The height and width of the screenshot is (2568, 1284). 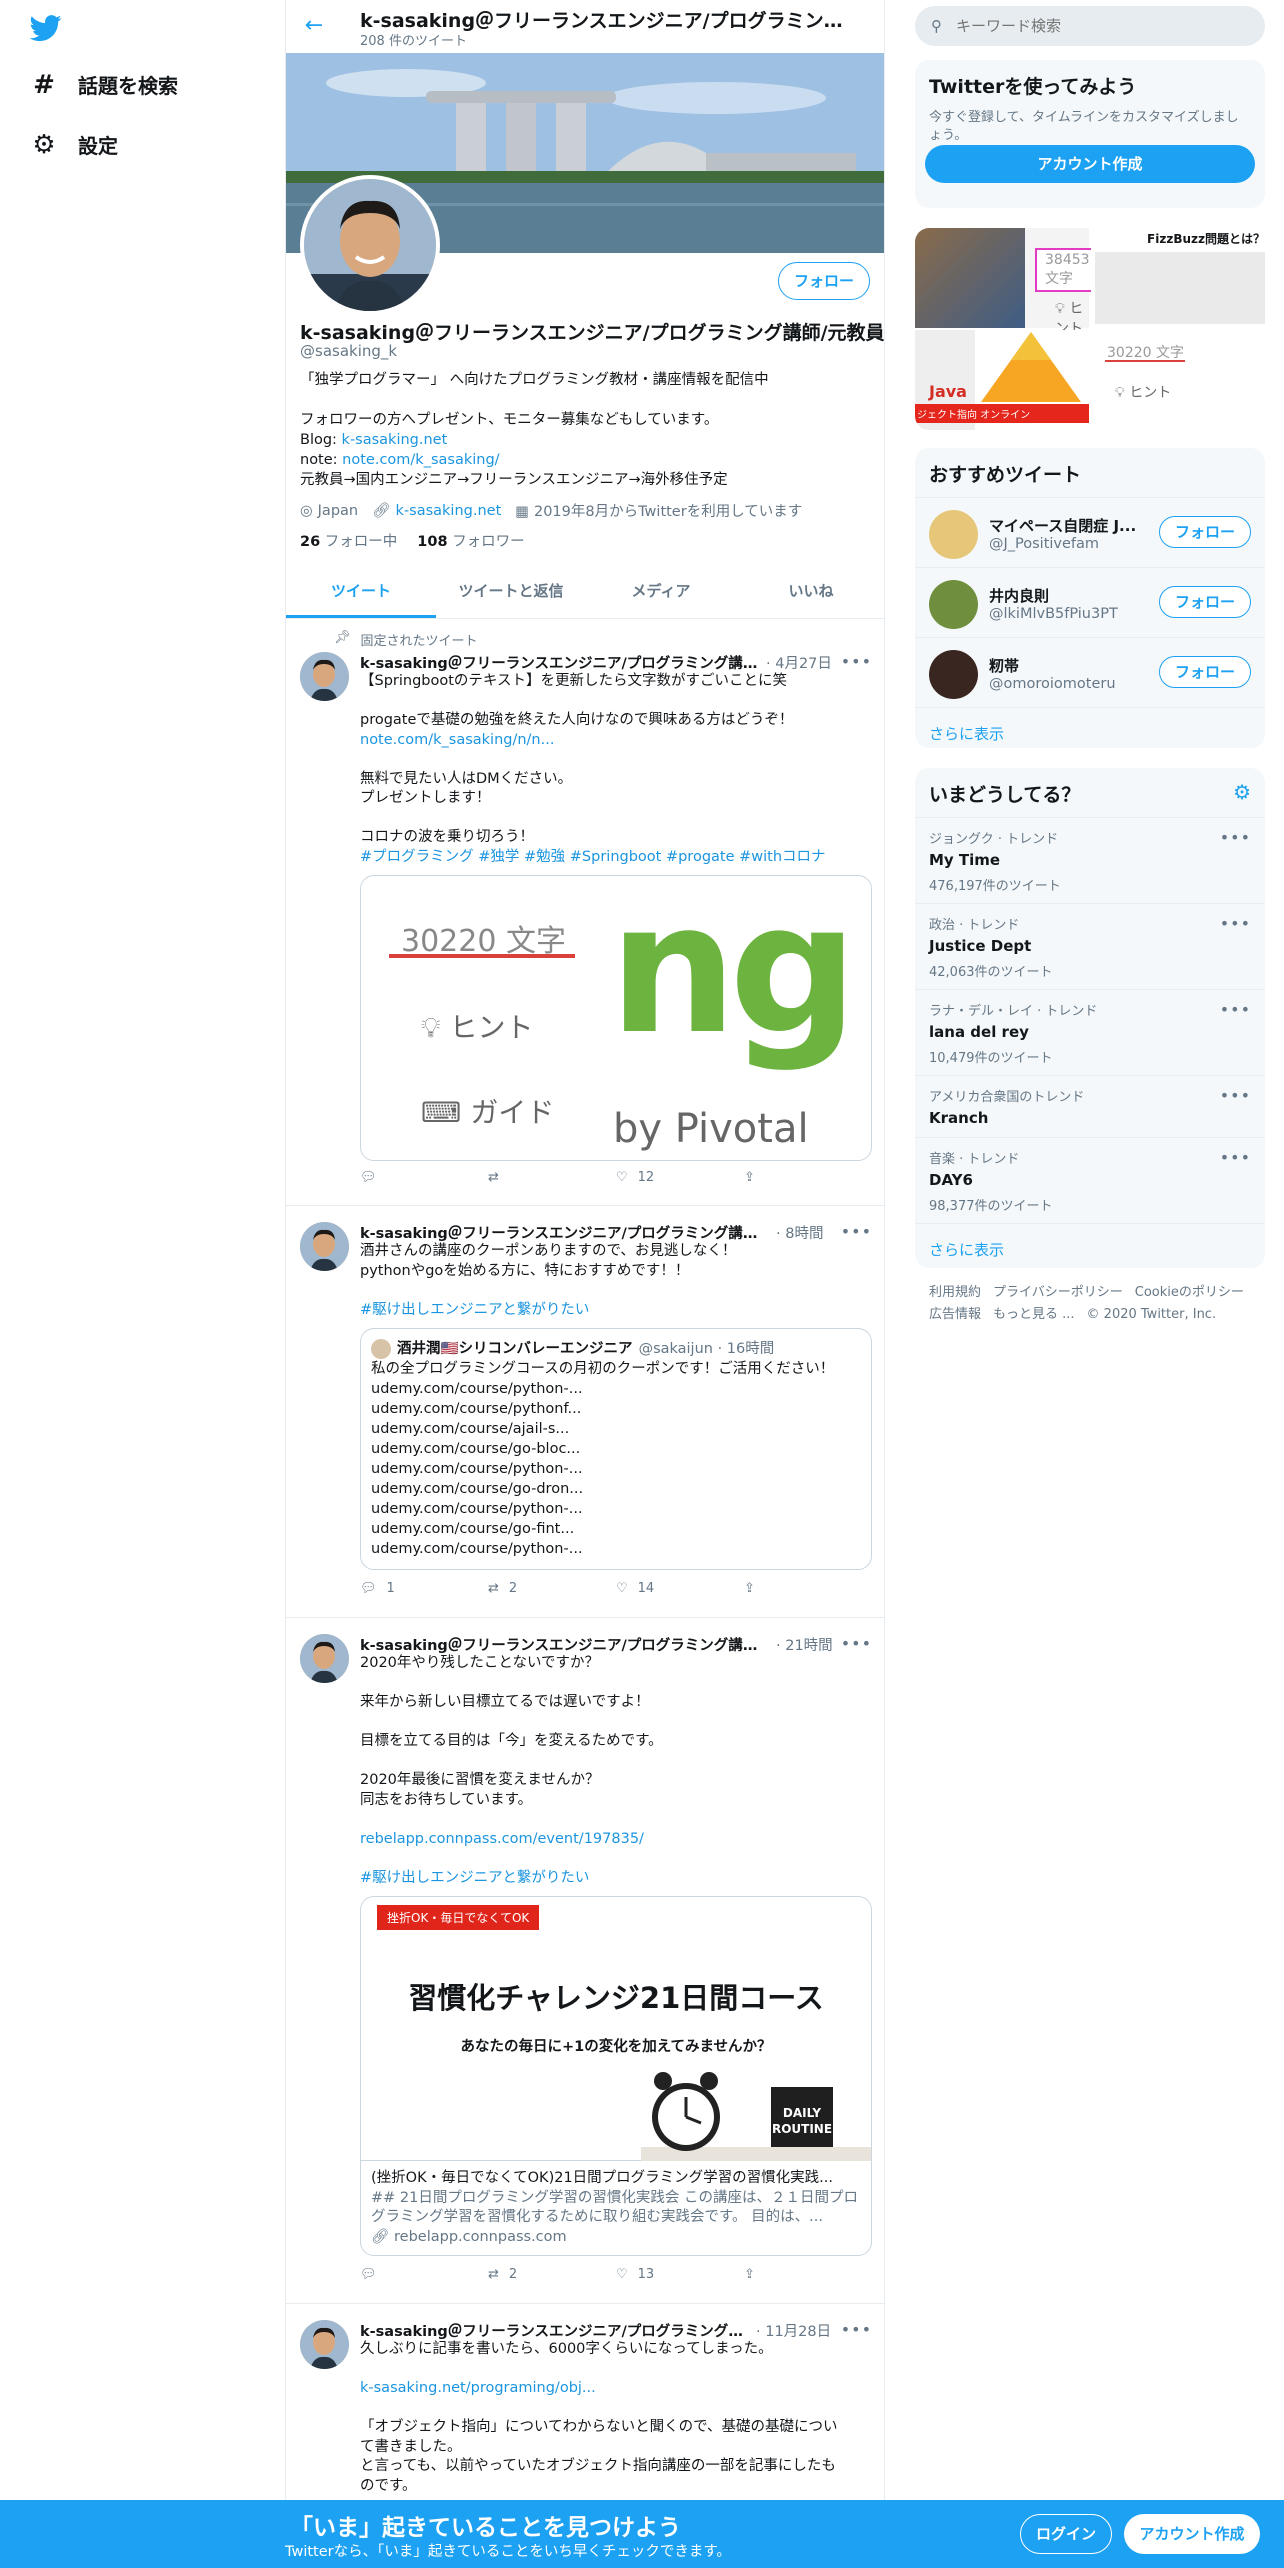 I want to click on tweet-time: · 8時間, so click(x=799, y=1232).